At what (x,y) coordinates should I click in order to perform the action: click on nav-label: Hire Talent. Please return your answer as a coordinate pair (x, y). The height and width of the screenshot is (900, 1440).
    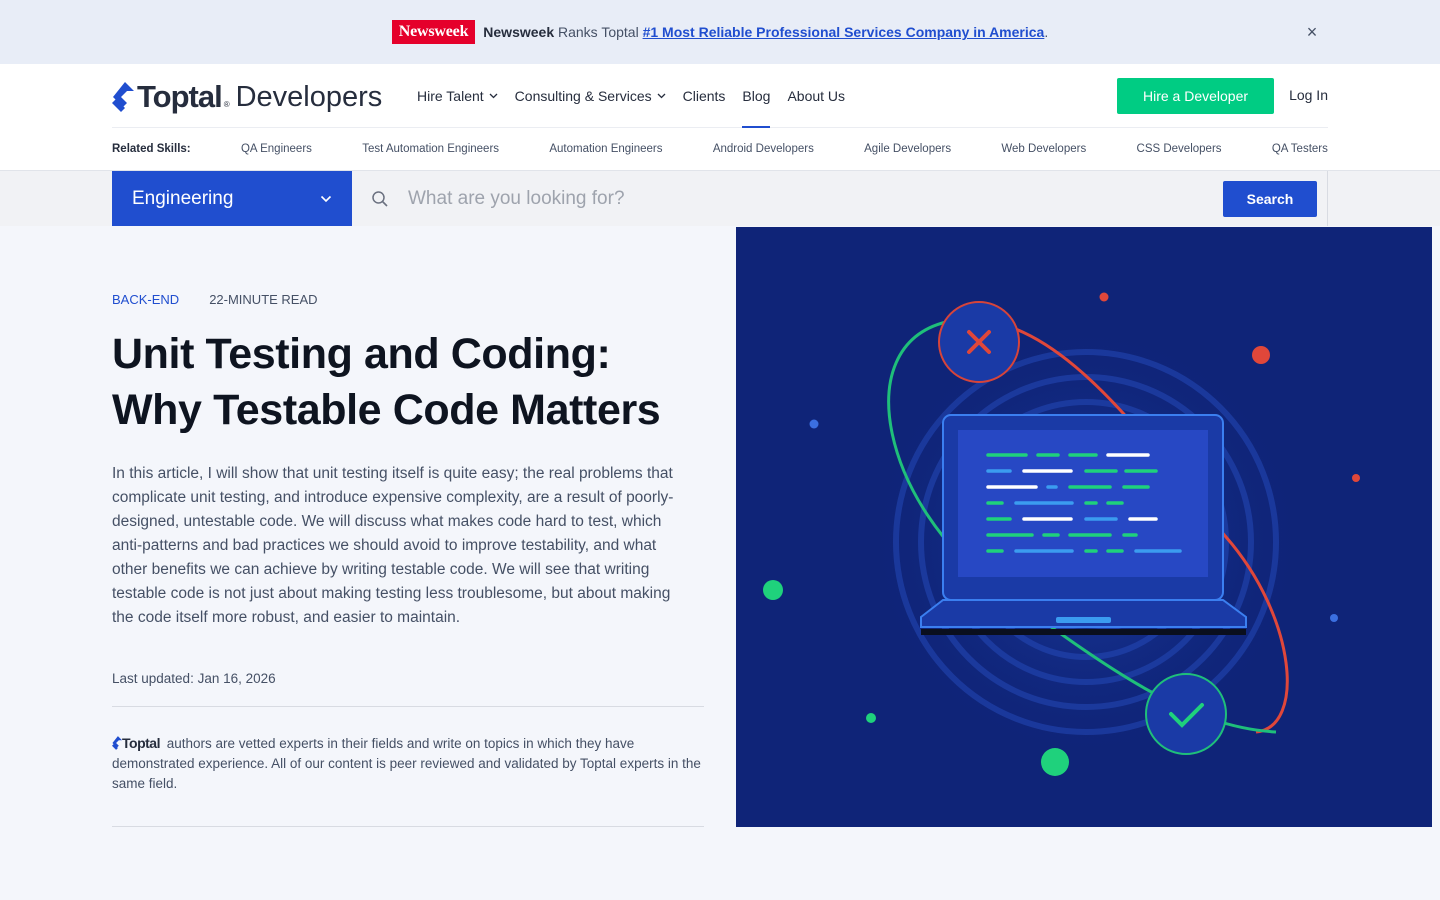
    Looking at the image, I should click on (450, 96).